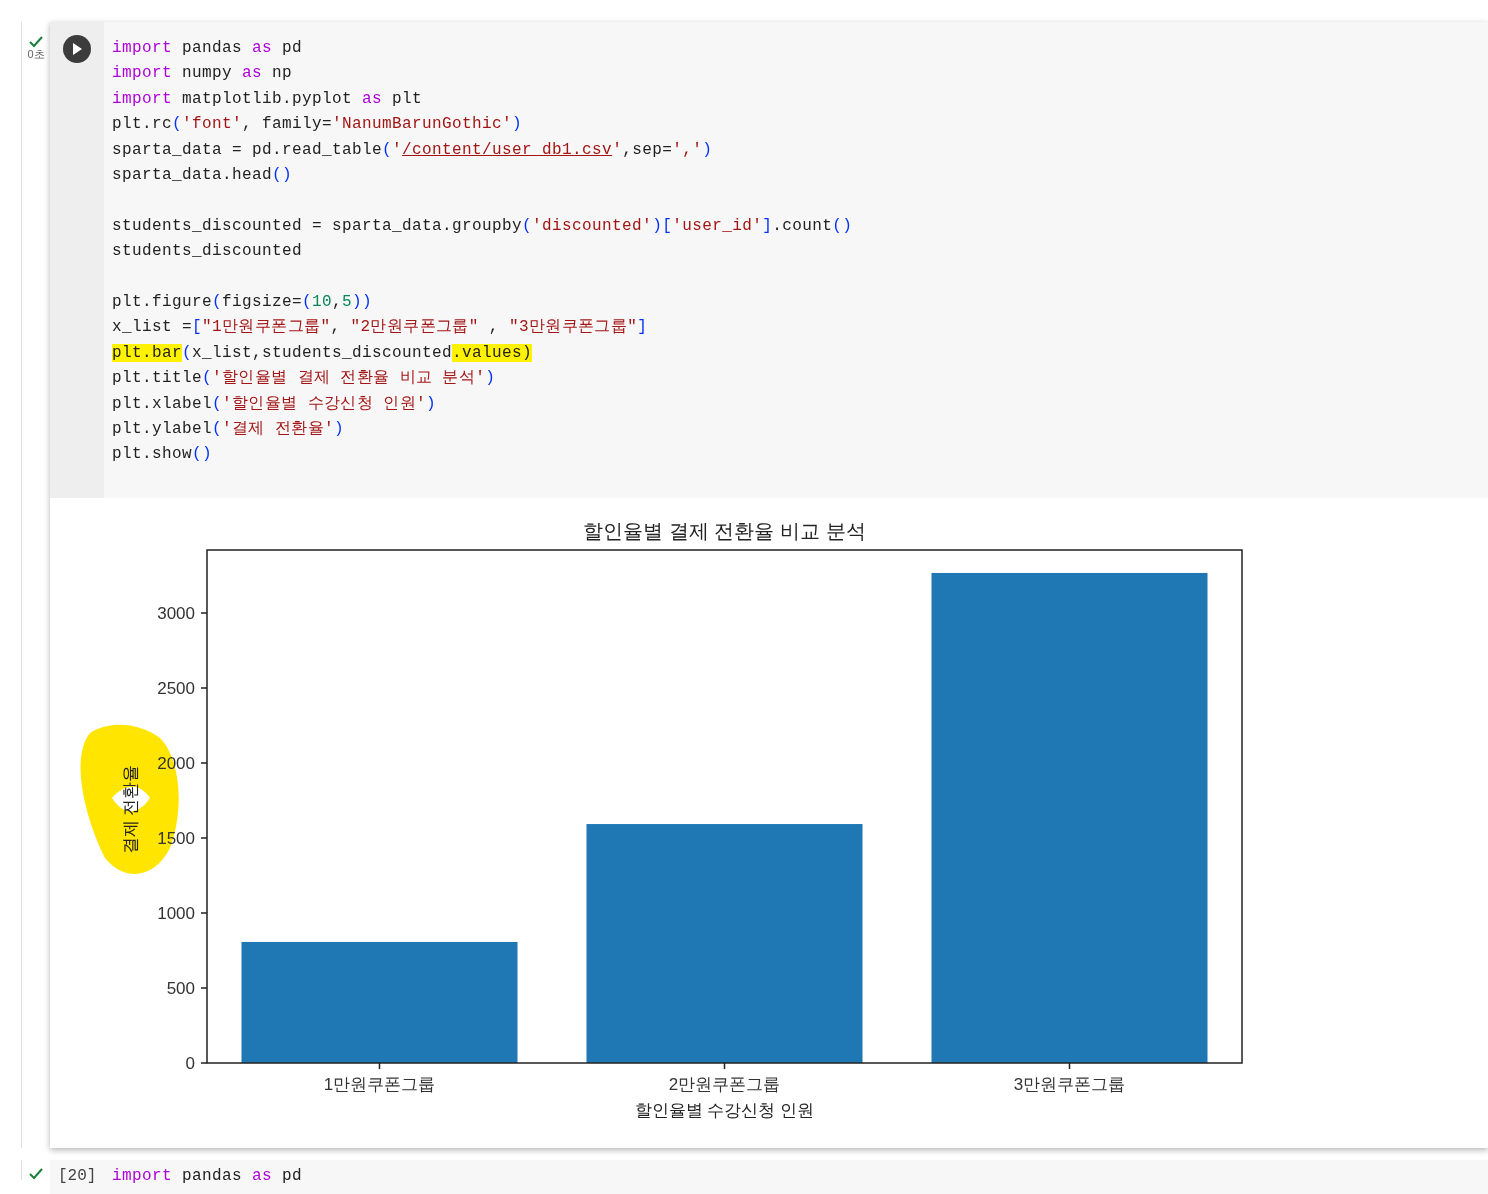 Image resolution: width=1488 pixels, height=1194 pixels. What do you see at coordinates (1069, 1084) in the screenshot?
I see `x-tick-label: 3만원쿠폰그룹` at bounding box center [1069, 1084].